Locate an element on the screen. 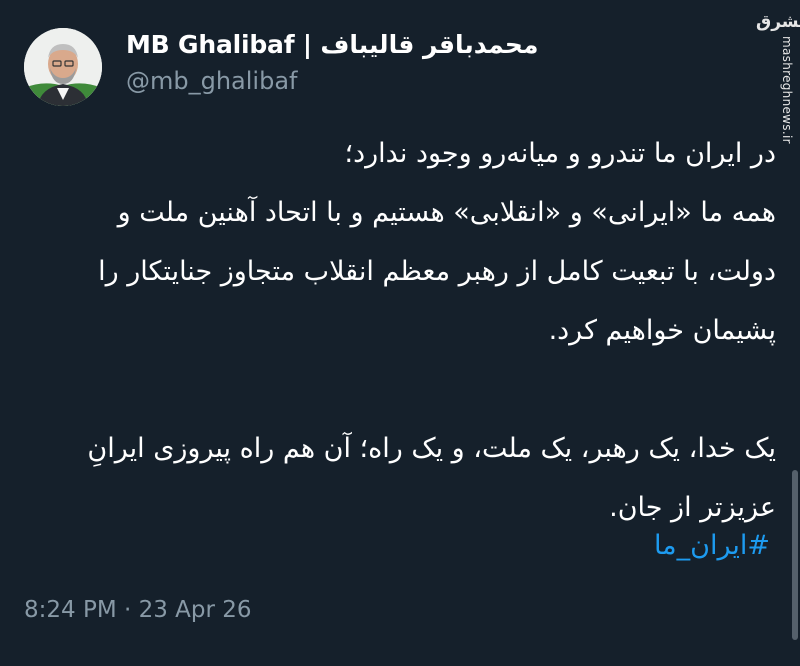 This screenshot has width=800, height=666. hashtag-link: #ایران_ما is located at coordinates (712, 545).